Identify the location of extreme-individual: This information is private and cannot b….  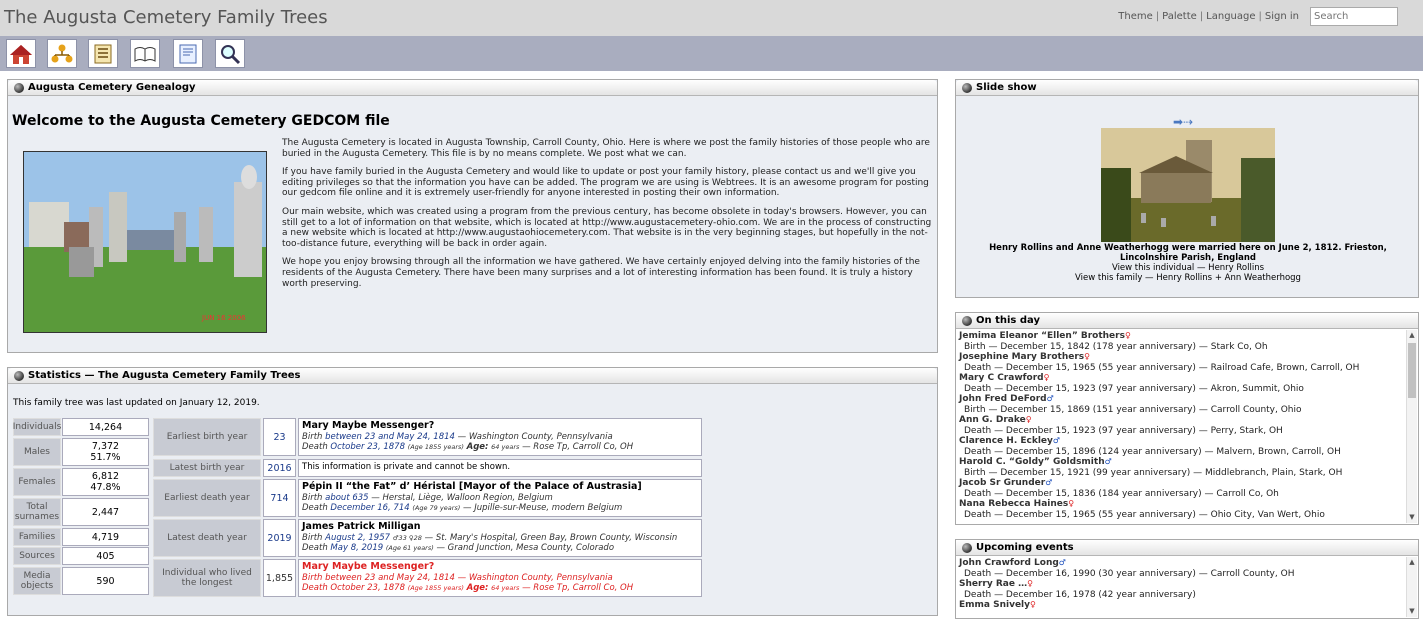
(500, 468).